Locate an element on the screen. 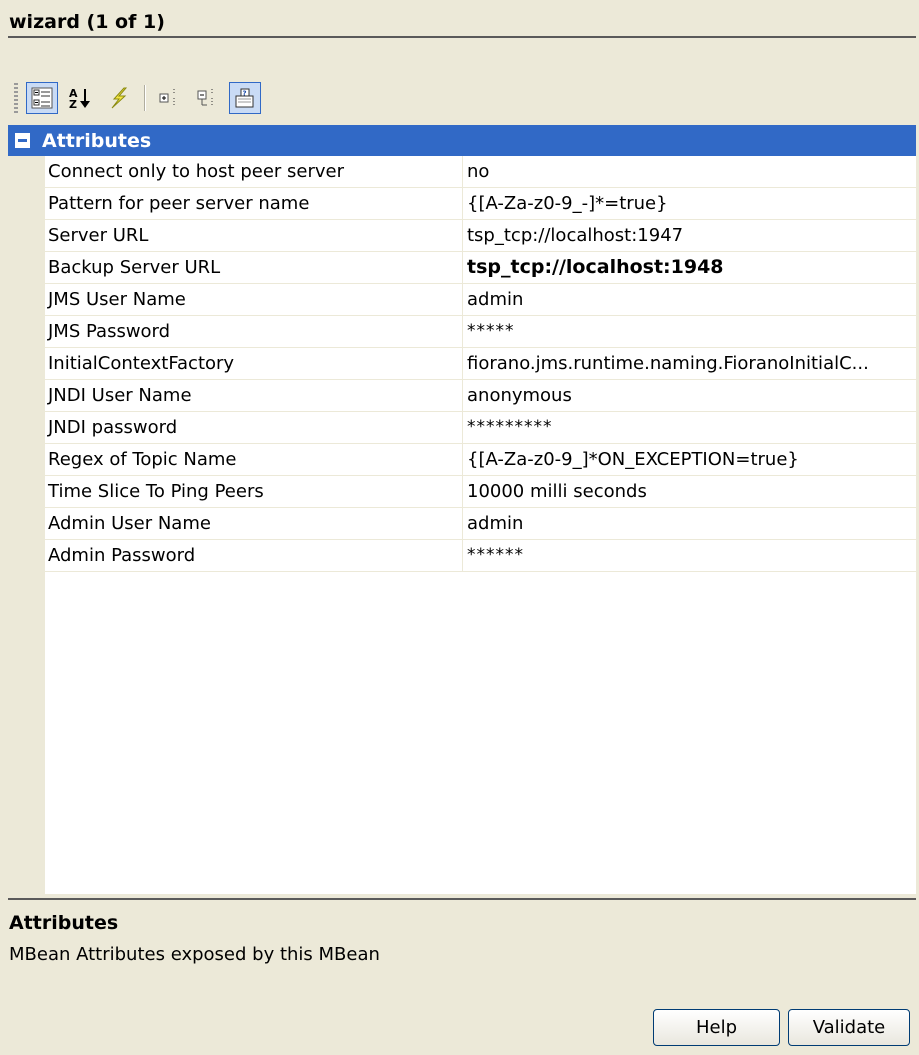  help-button: Help is located at coordinates (716, 1027).